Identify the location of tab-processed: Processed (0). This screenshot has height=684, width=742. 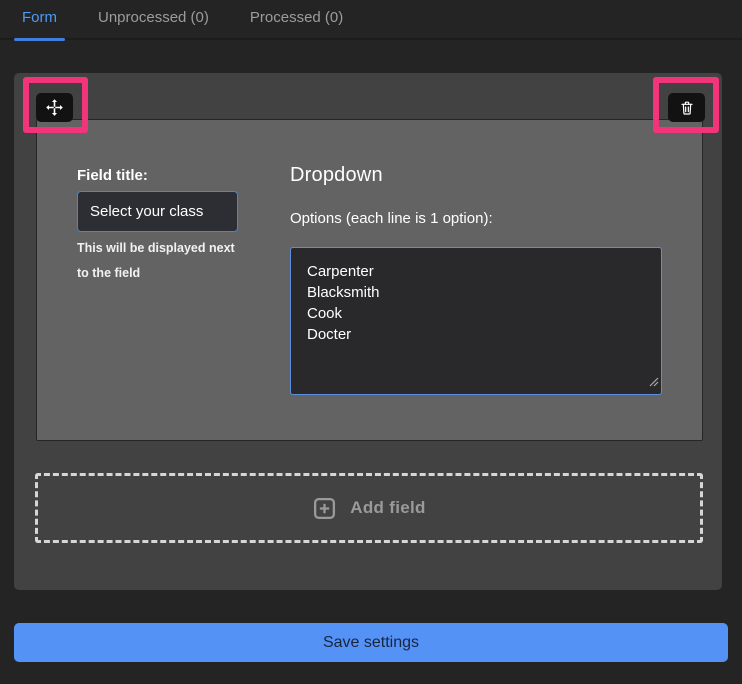
(296, 19).